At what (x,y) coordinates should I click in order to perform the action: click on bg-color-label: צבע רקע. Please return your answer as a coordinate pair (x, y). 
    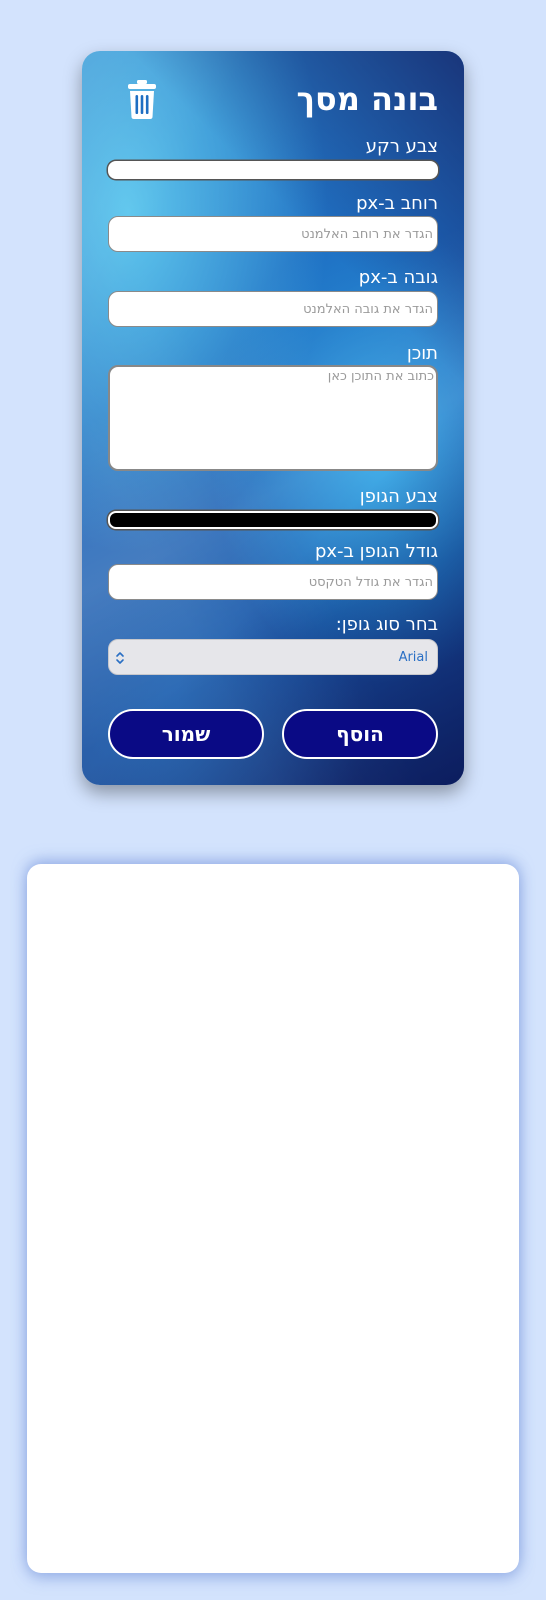
    Looking at the image, I should click on (401, 146).